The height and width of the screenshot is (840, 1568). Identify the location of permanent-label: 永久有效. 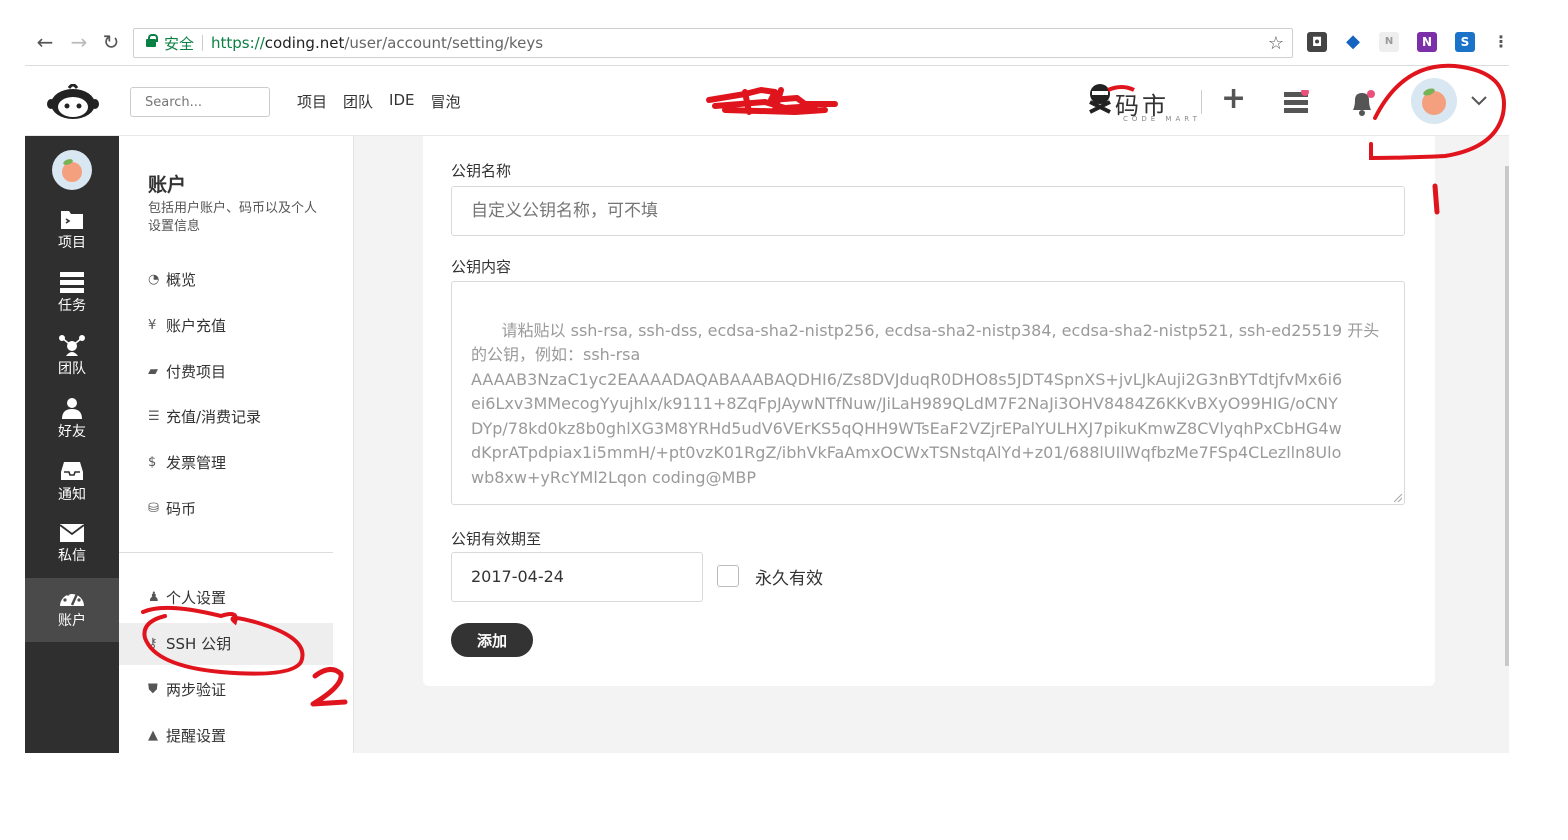
(789, 576).